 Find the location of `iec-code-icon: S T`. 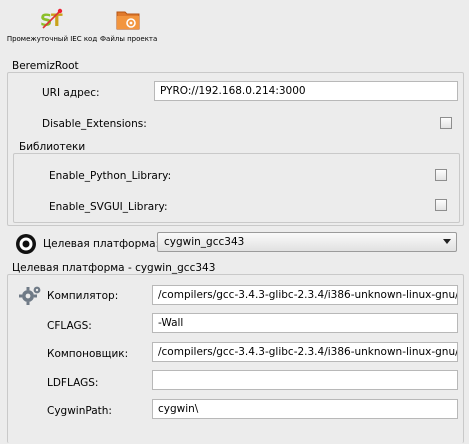

iec-code-icon: S T is located at coordinates (52, 19).